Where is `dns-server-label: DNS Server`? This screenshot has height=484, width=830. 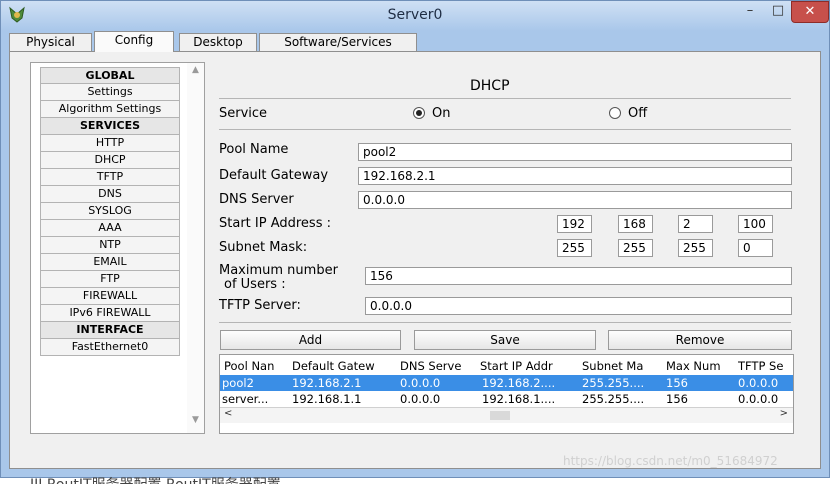 dns-server-label: DNS Server is located at coordinates (256, 199).